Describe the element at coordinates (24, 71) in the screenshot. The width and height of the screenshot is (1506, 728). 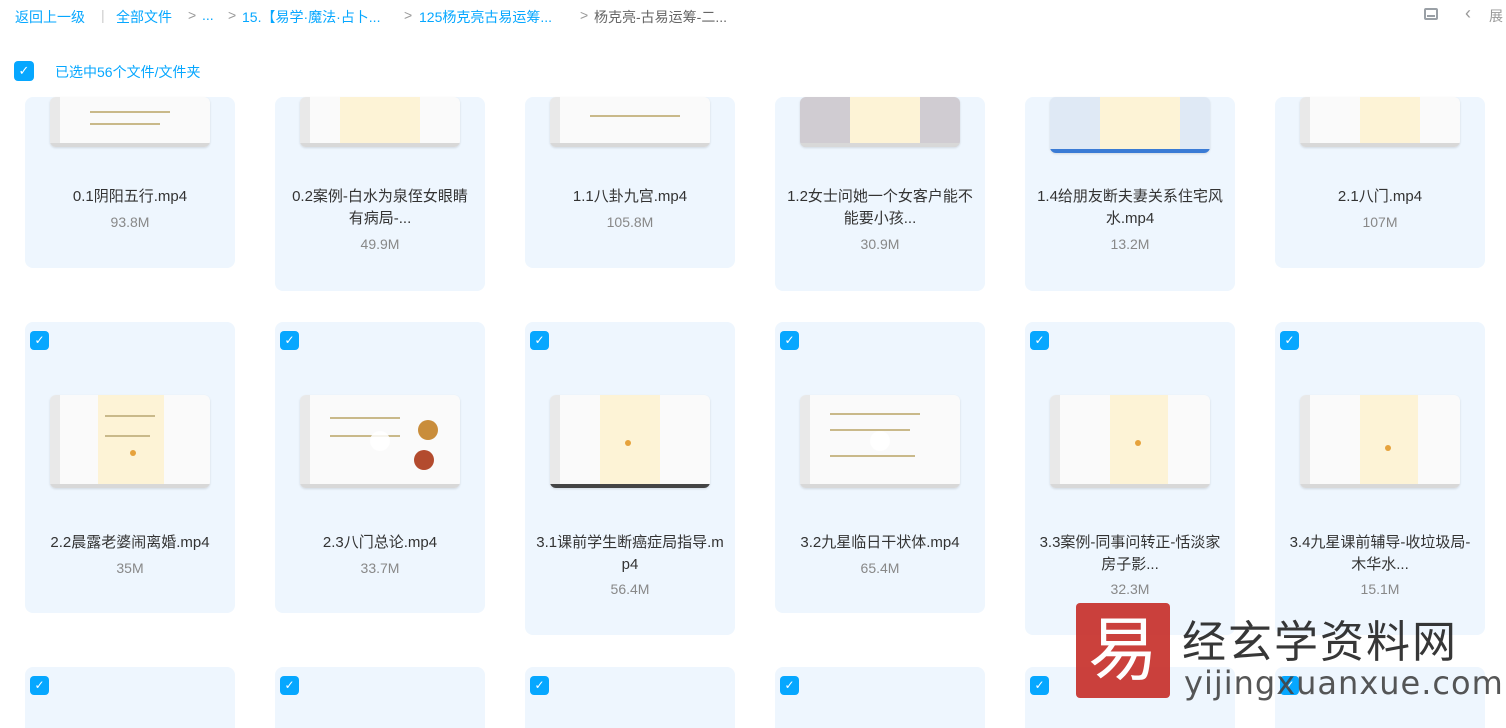
I see `select-all-checkbox: ✓` at that location.